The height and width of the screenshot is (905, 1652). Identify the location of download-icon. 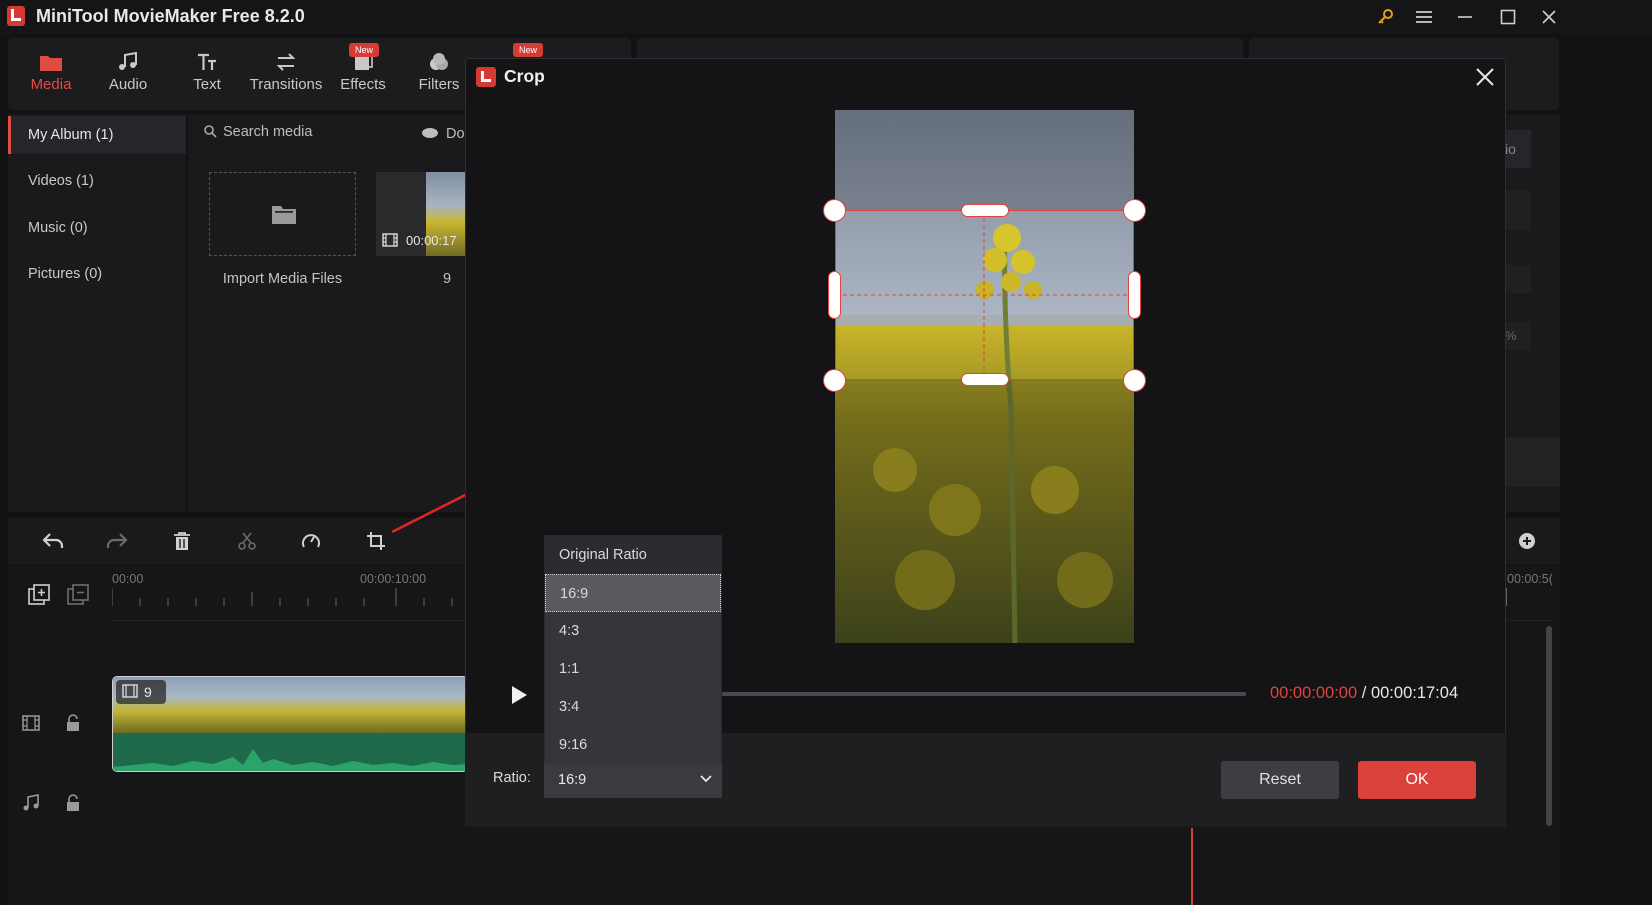
(430, 132).